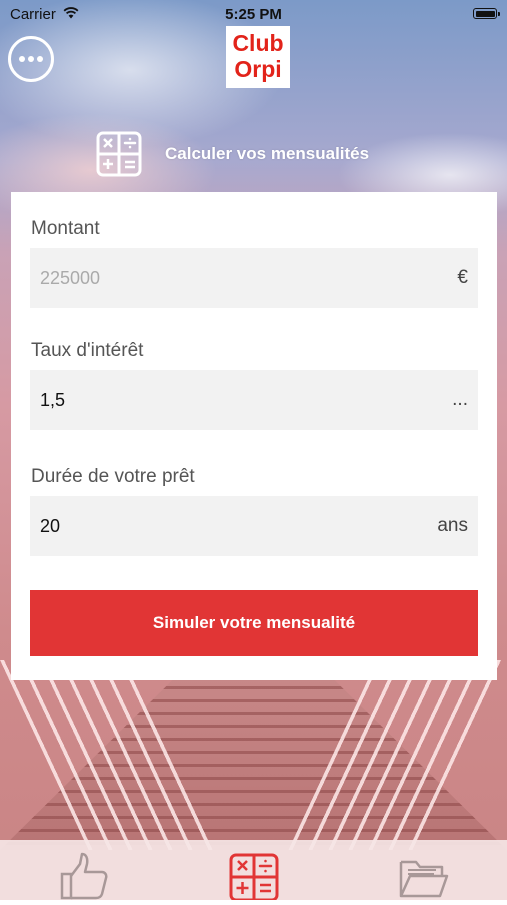  What do you see at coordinates (486, 13) in the screenshot?
I see `battery-icon` at bounding box center [486, 13].